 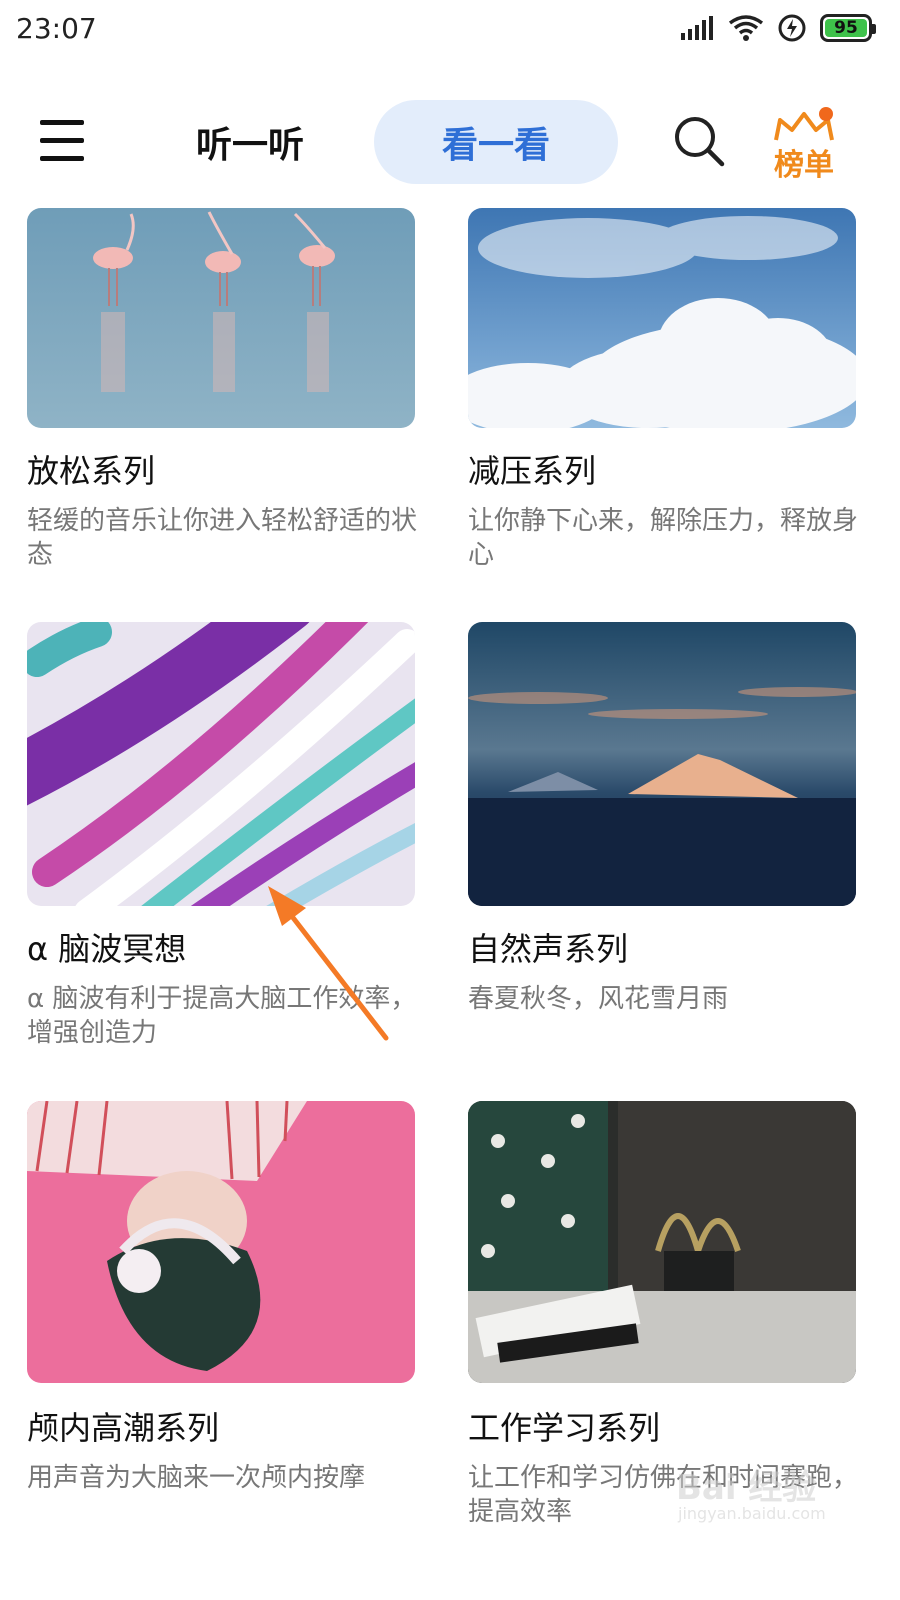 I want to click on card-image-headphones, so click(x=221, y=1242).